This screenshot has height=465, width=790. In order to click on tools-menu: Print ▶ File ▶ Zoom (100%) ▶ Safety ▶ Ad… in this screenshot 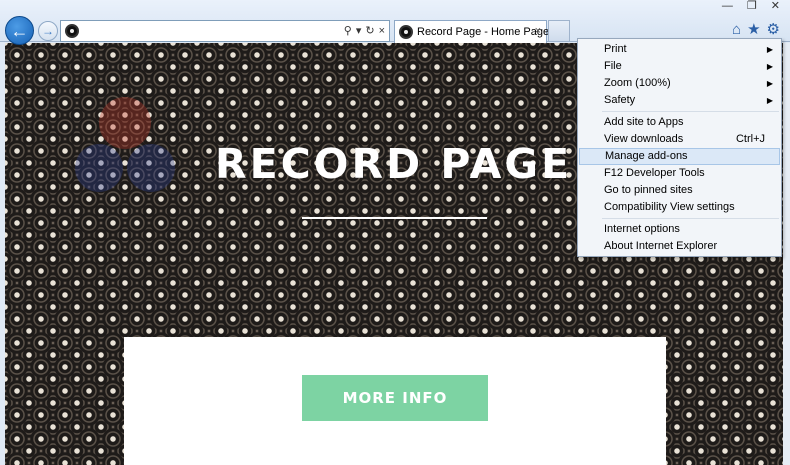, I will do `click(679, 147)`.